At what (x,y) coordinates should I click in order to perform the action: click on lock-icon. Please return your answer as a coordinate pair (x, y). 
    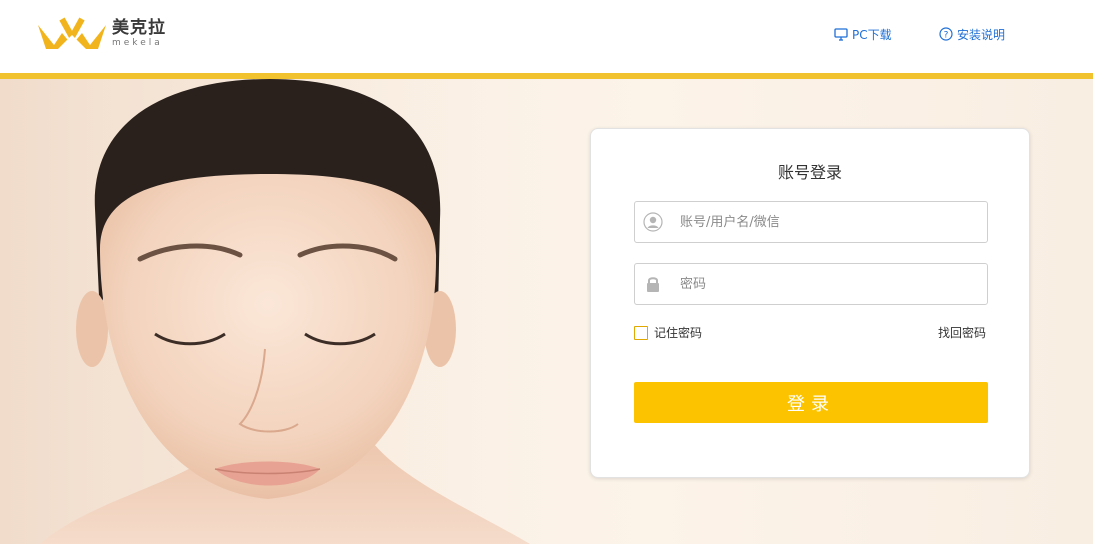
    Looking at the image, I should click on (653, 284).